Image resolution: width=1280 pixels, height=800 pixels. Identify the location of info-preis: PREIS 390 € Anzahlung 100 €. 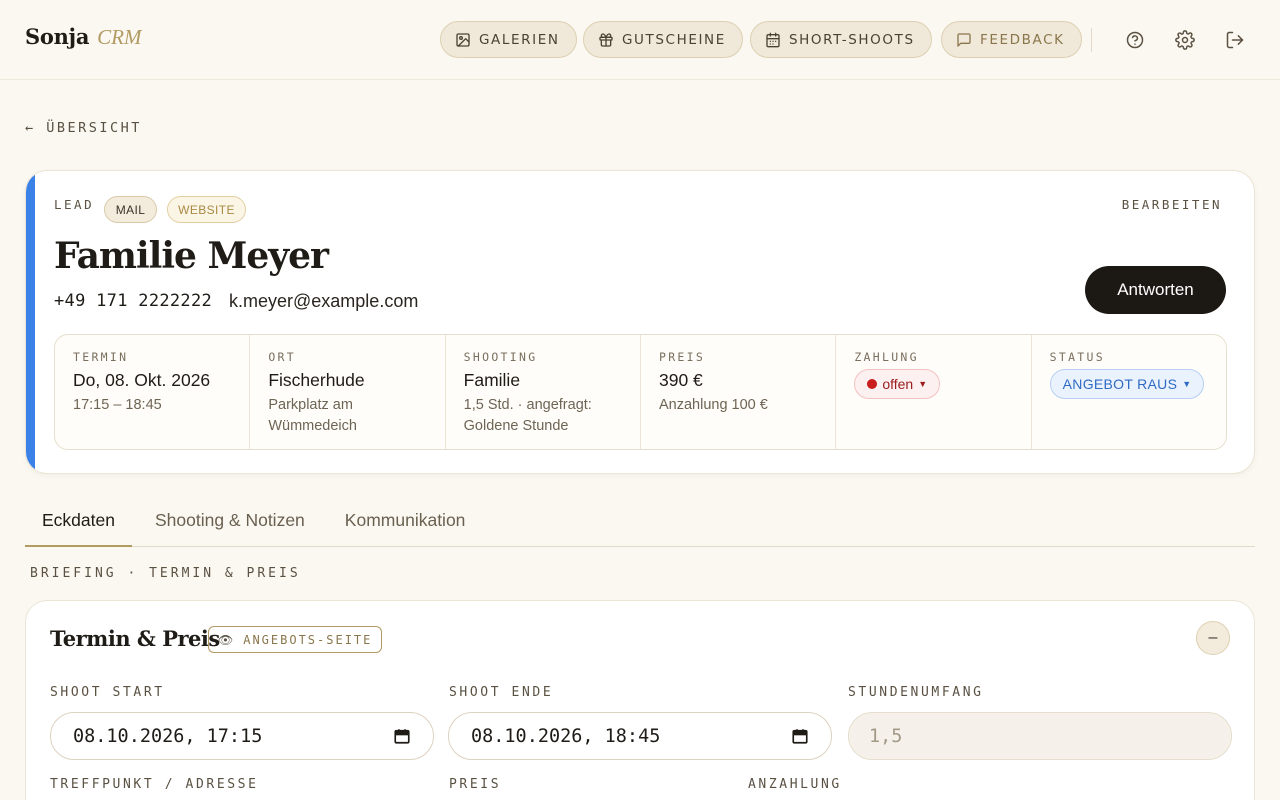
(739, 392).